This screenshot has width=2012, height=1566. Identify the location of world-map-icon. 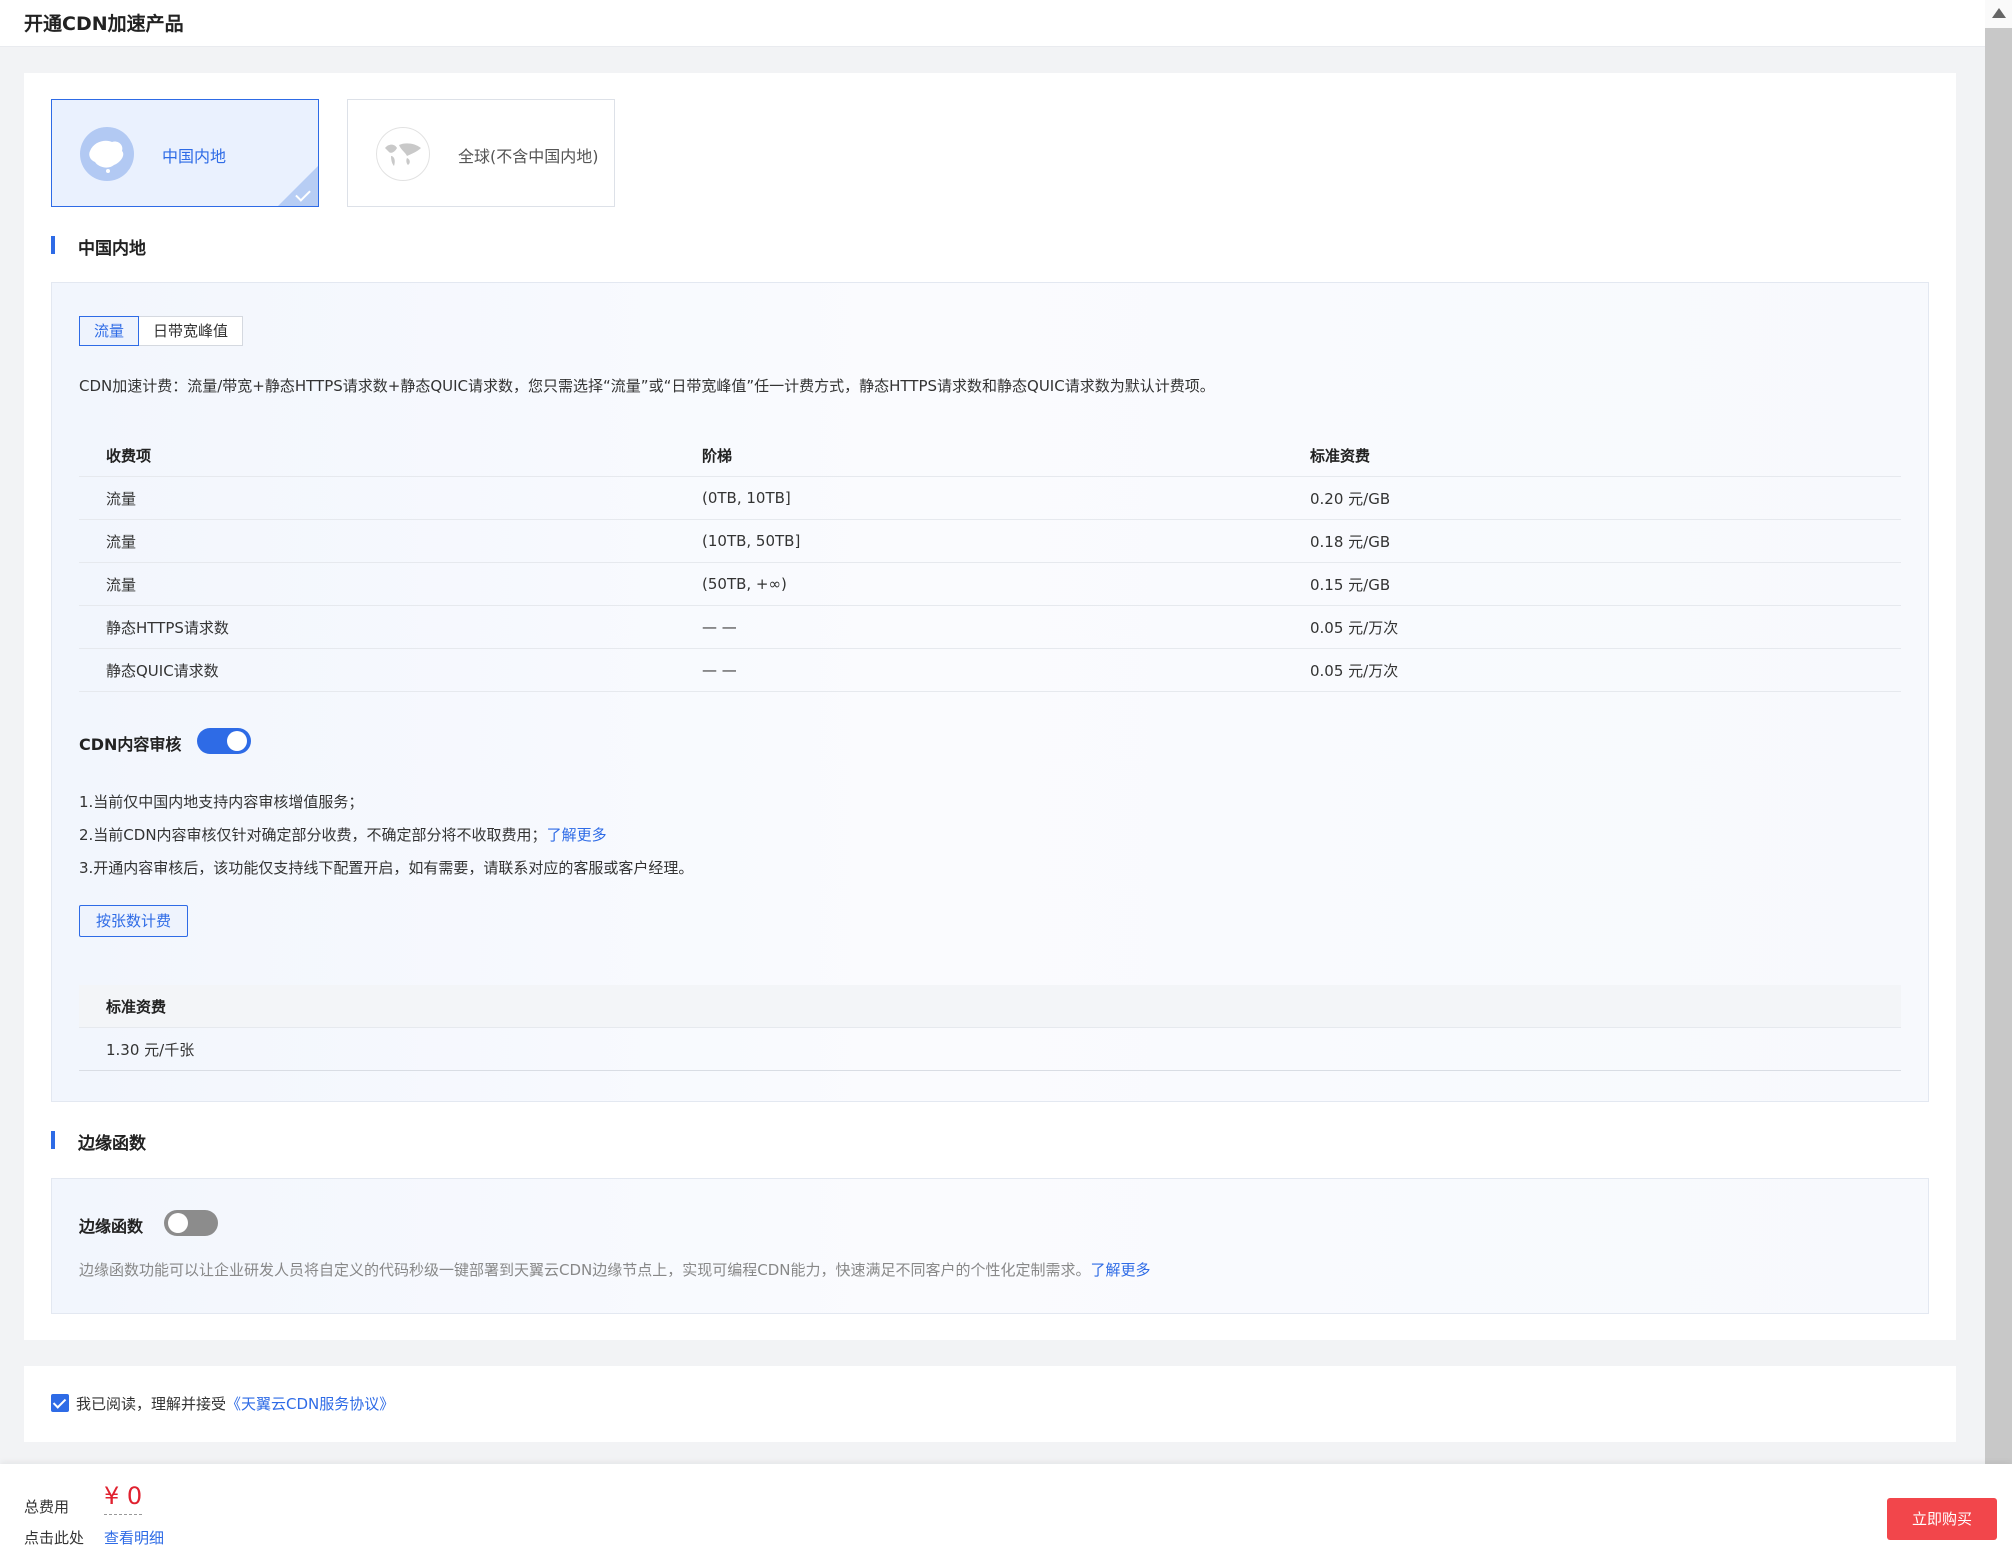
(403, 154).